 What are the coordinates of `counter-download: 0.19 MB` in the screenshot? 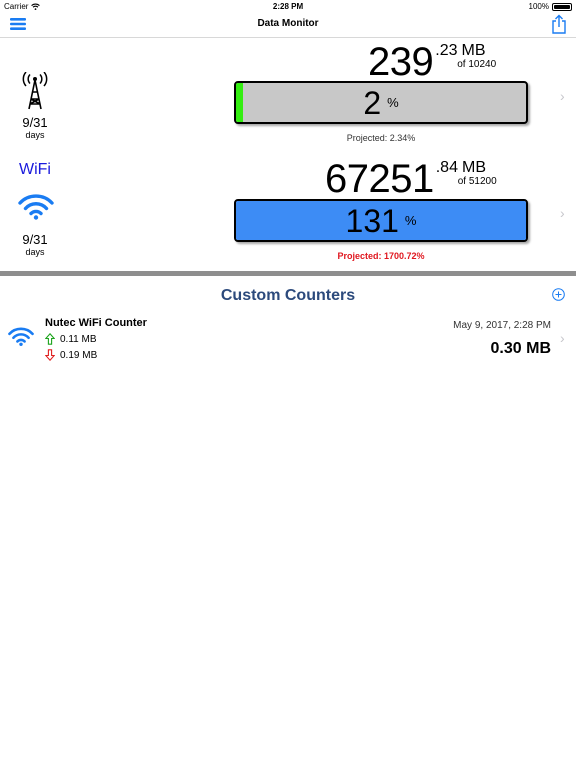 It's located at (71, 355).